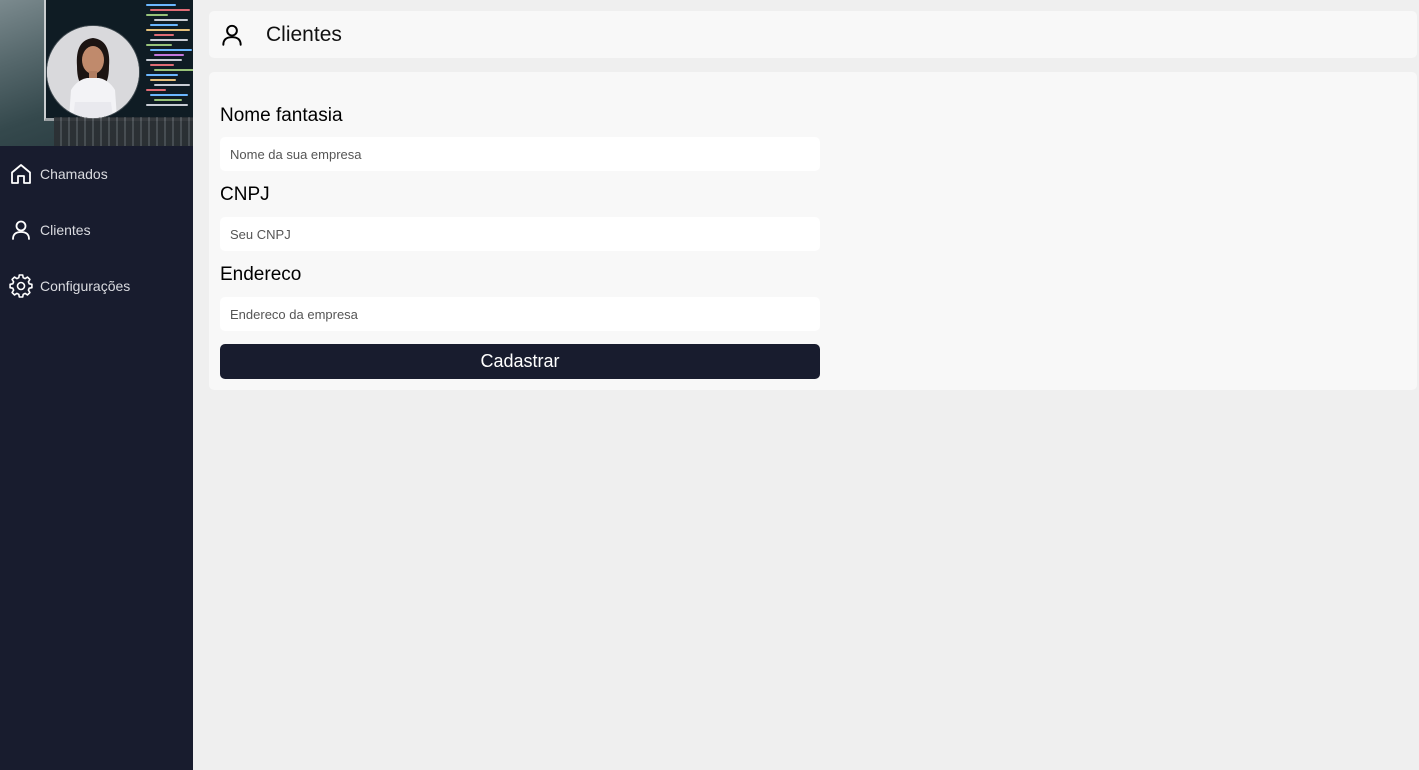 This screenshot has width=1419, height=770. Describe the element at coordinates (21, 286) in the screenshot. I see `gear-icon` at that location.